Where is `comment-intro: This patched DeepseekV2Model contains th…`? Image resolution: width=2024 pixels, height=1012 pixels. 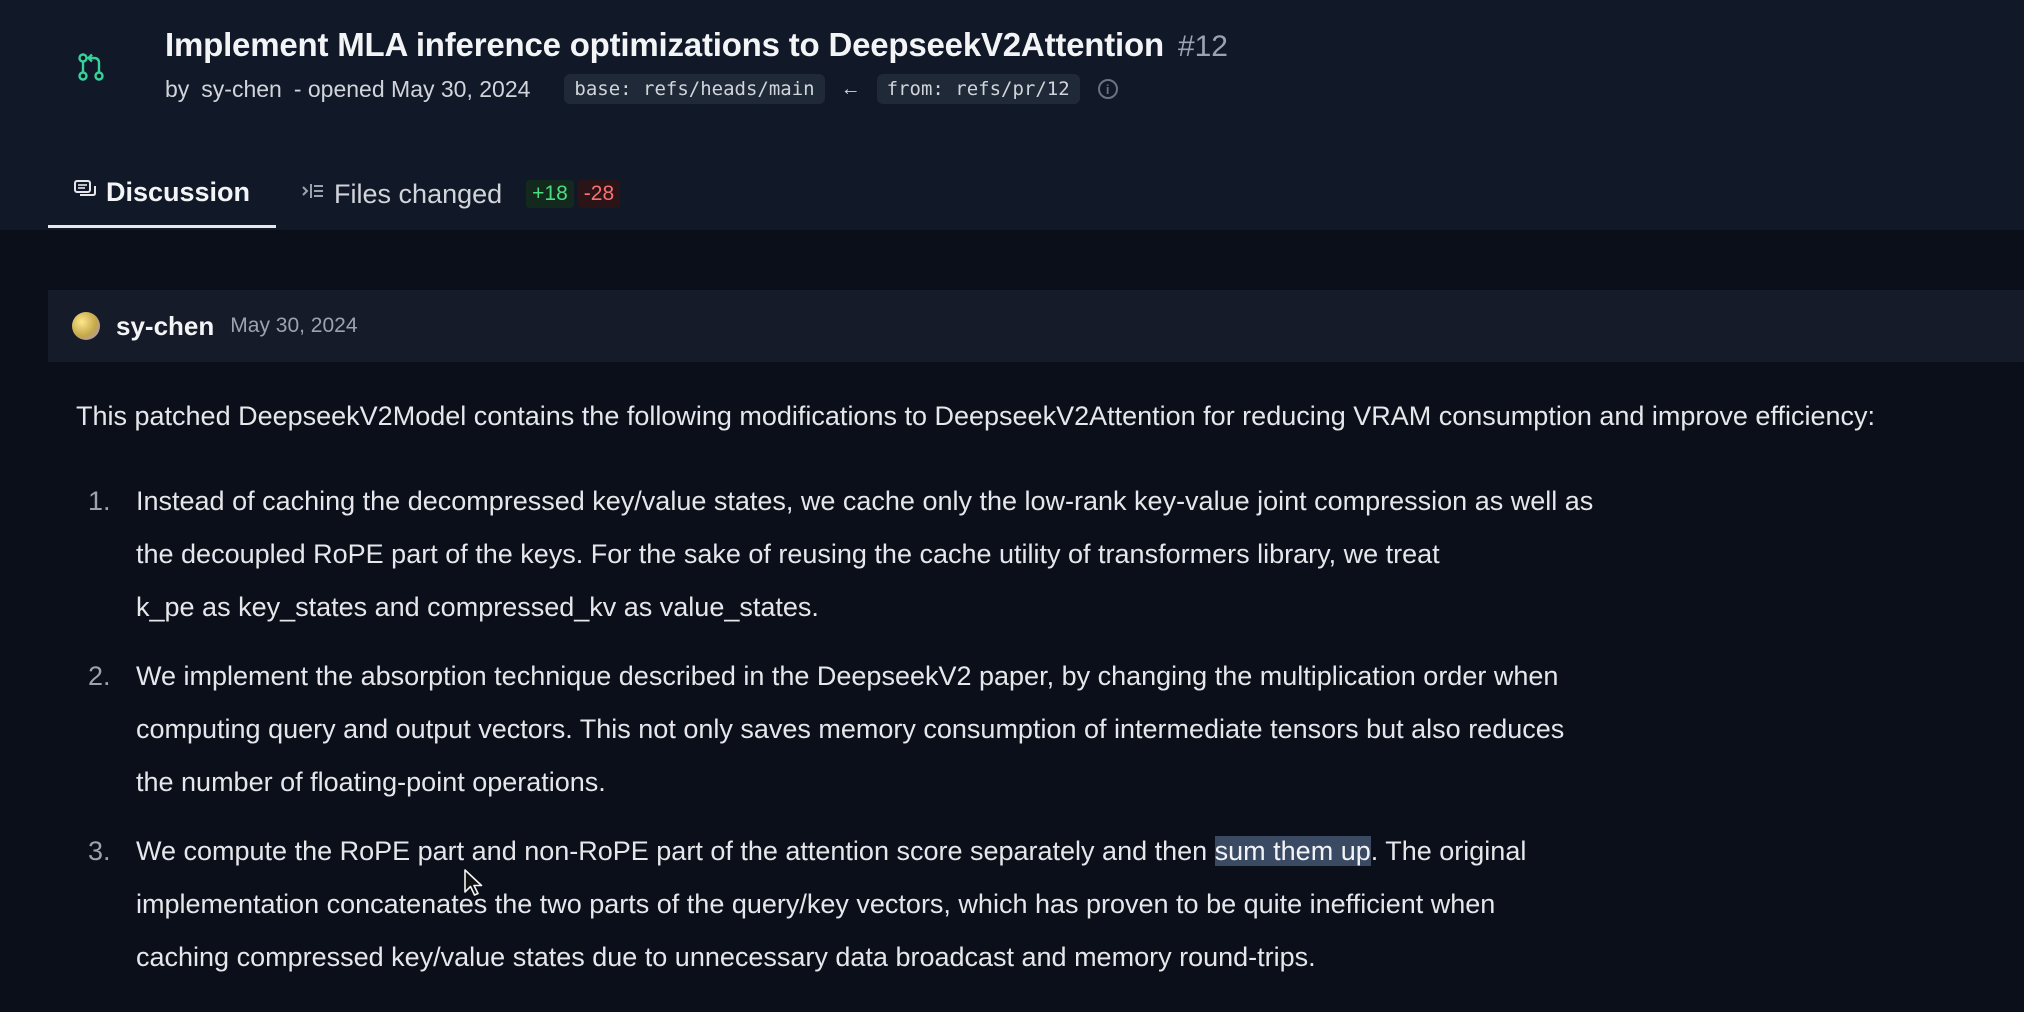
comment-intro: This patched DeepseekV2Model contains th… is located at coordinates (975, 416).